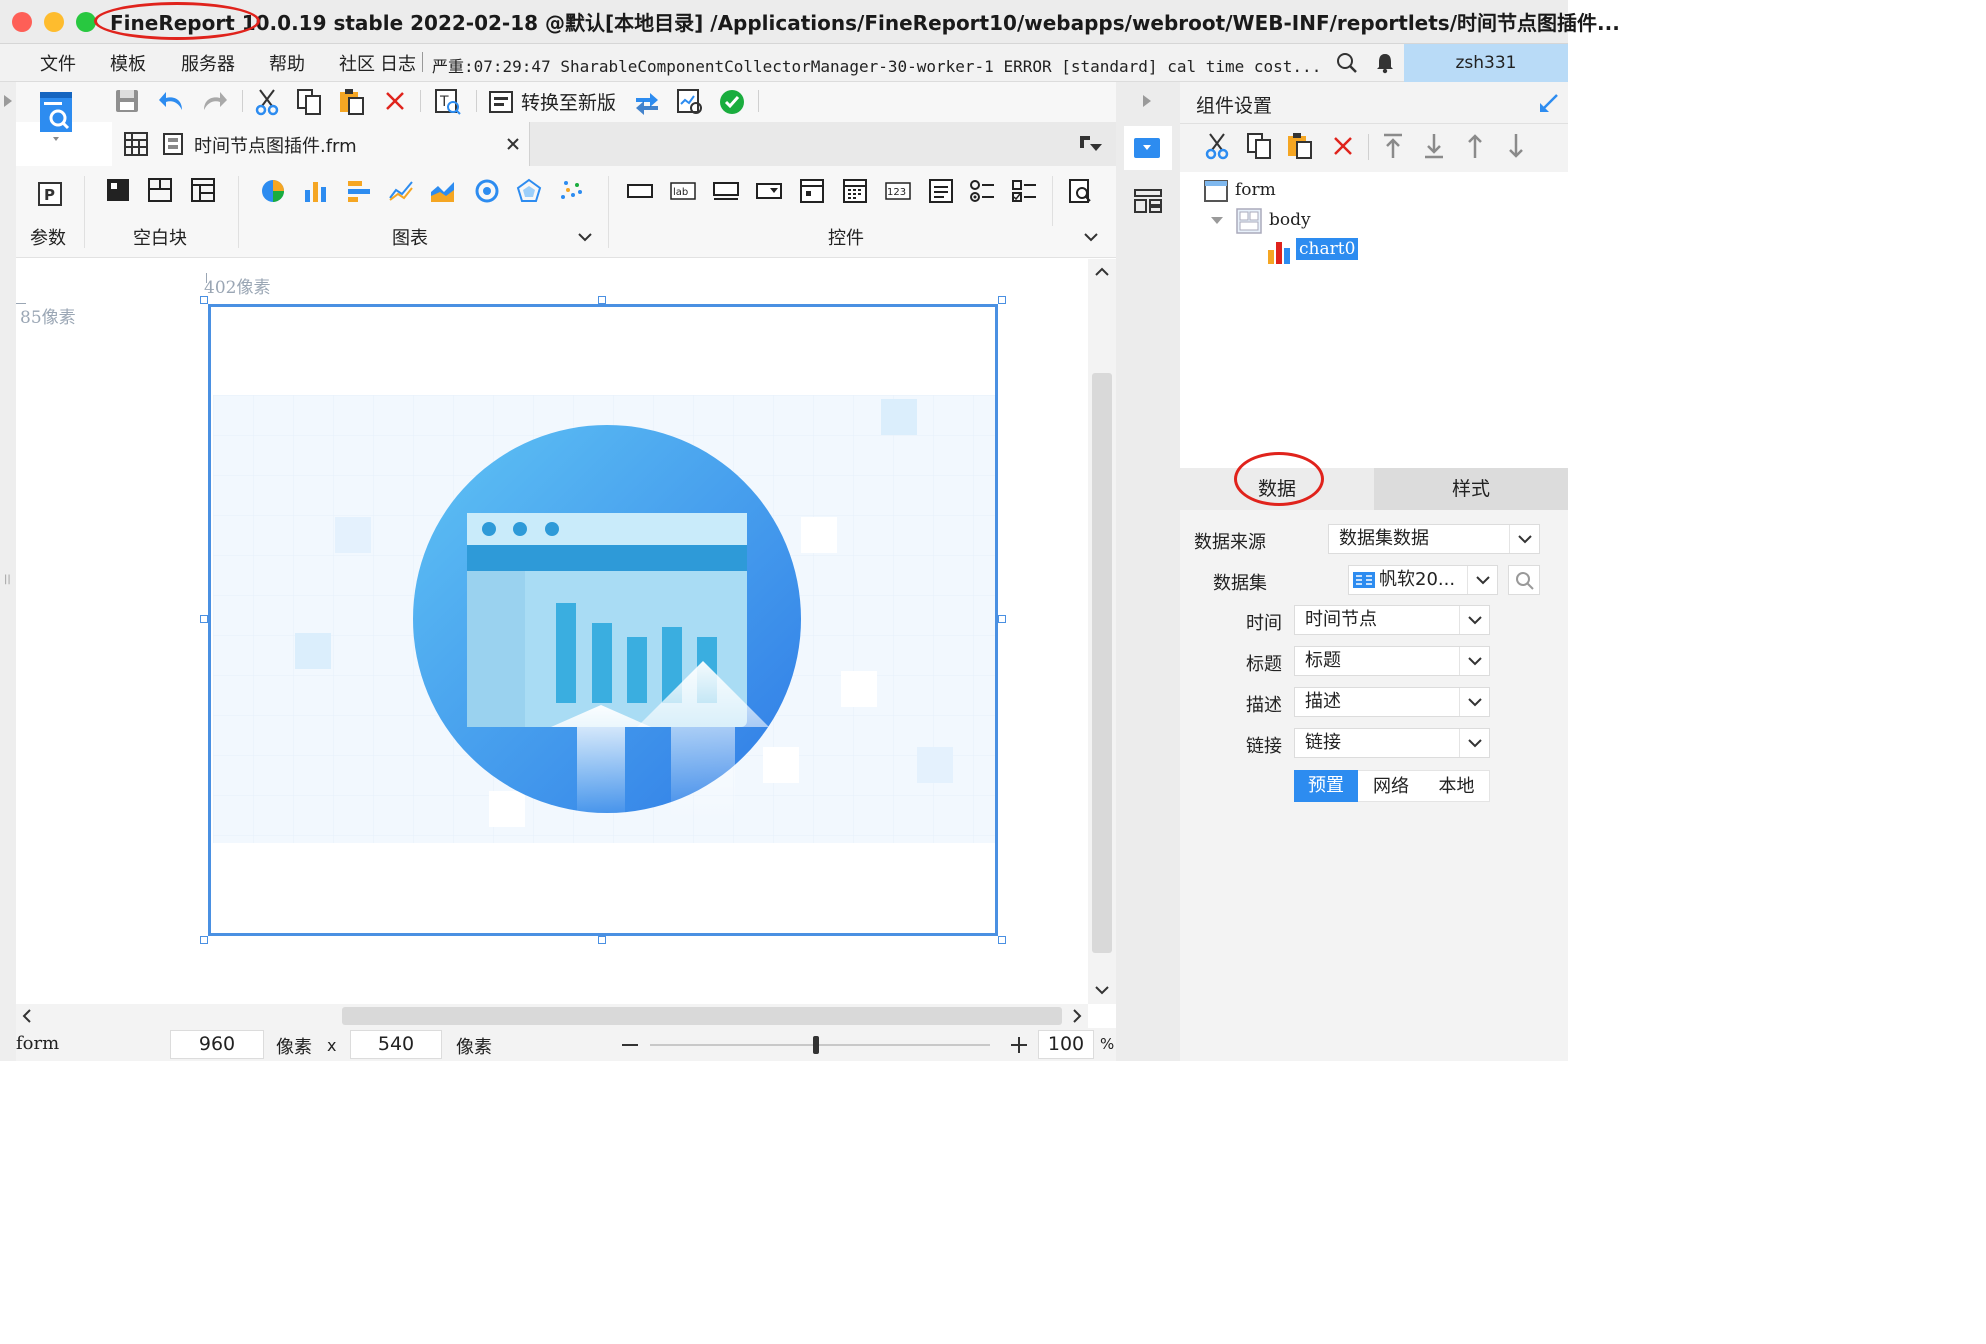  I want to click on description-select: 描述, so click(1392, 702).